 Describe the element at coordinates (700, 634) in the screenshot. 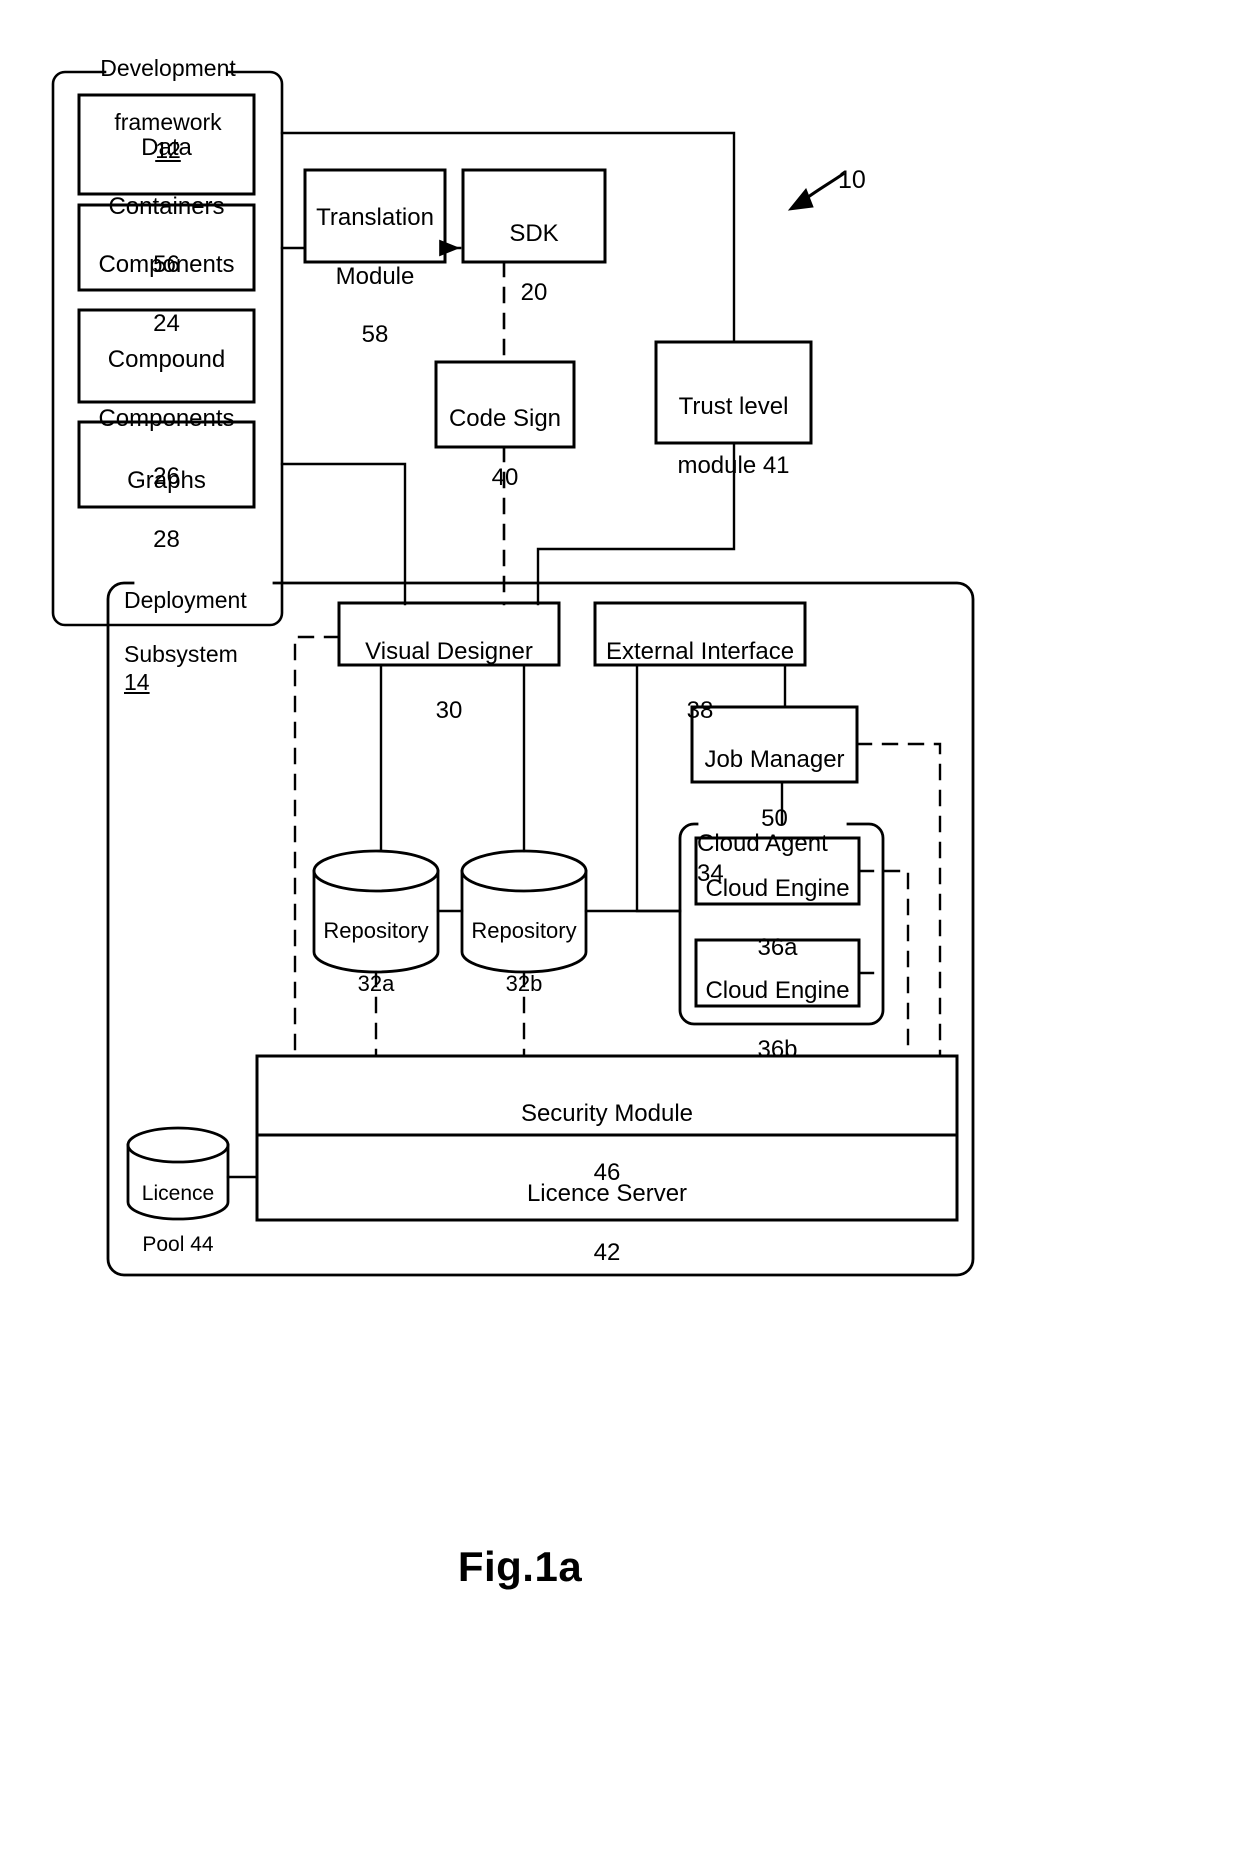

I see `box-external-interface` at that location.